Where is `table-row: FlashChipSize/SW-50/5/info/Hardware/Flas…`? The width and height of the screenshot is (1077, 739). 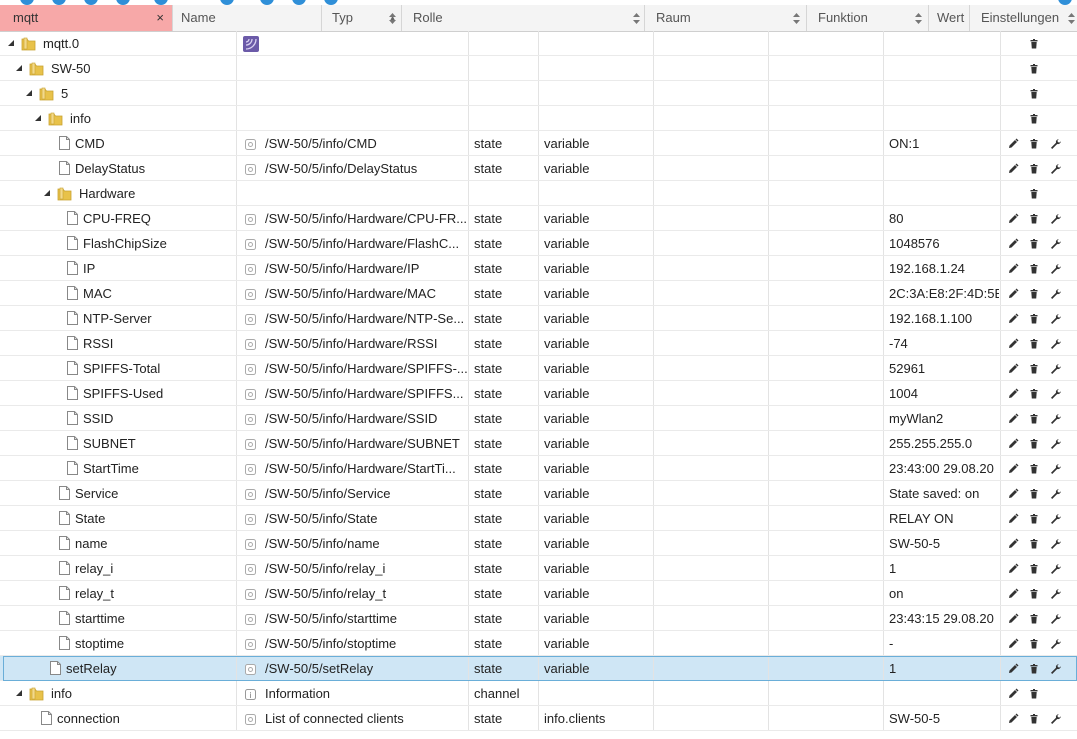 table-row: FlashChipSize/SW-50/5/info/Hardware/Flas… is located at coordinates (538, 243).